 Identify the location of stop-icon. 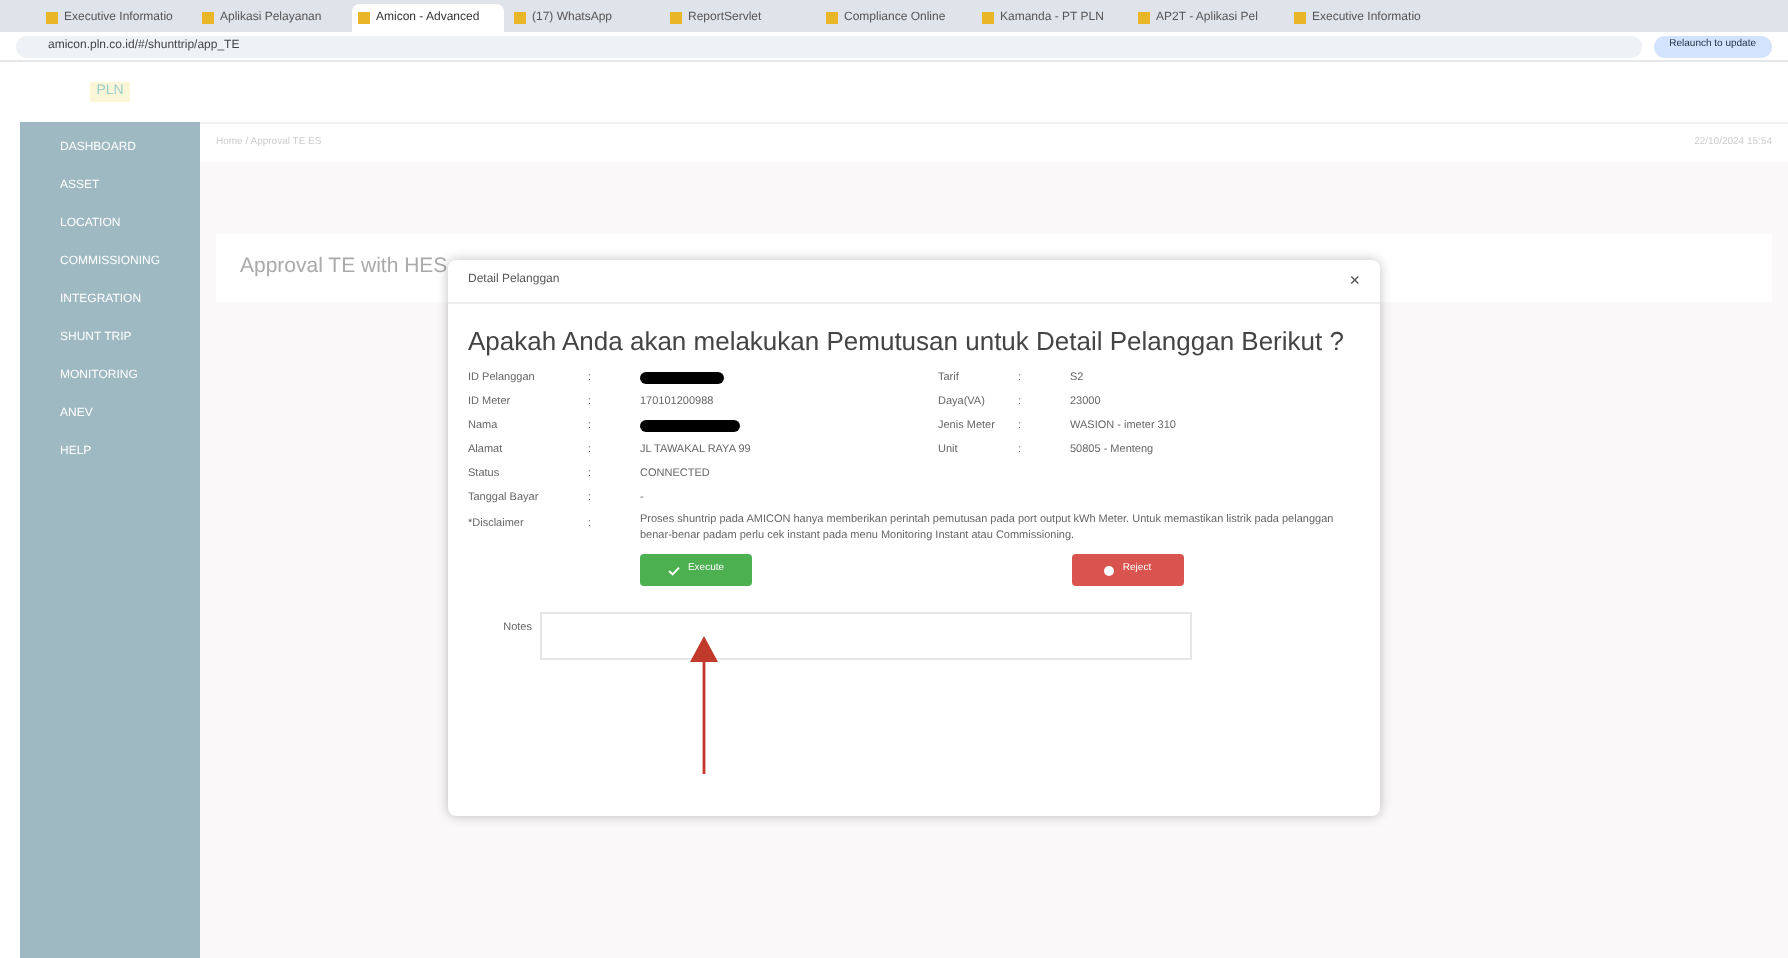
(1109, 570).